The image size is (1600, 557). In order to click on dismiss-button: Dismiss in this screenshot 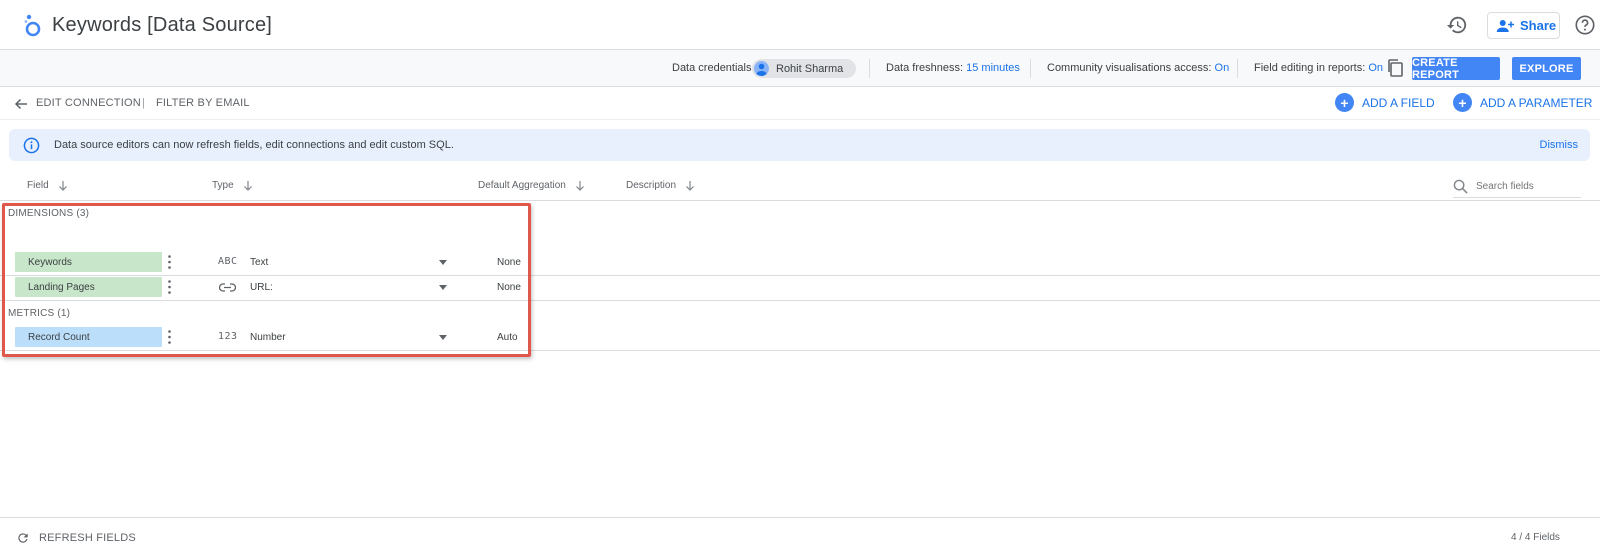, I will do `click(1559, 145)`.